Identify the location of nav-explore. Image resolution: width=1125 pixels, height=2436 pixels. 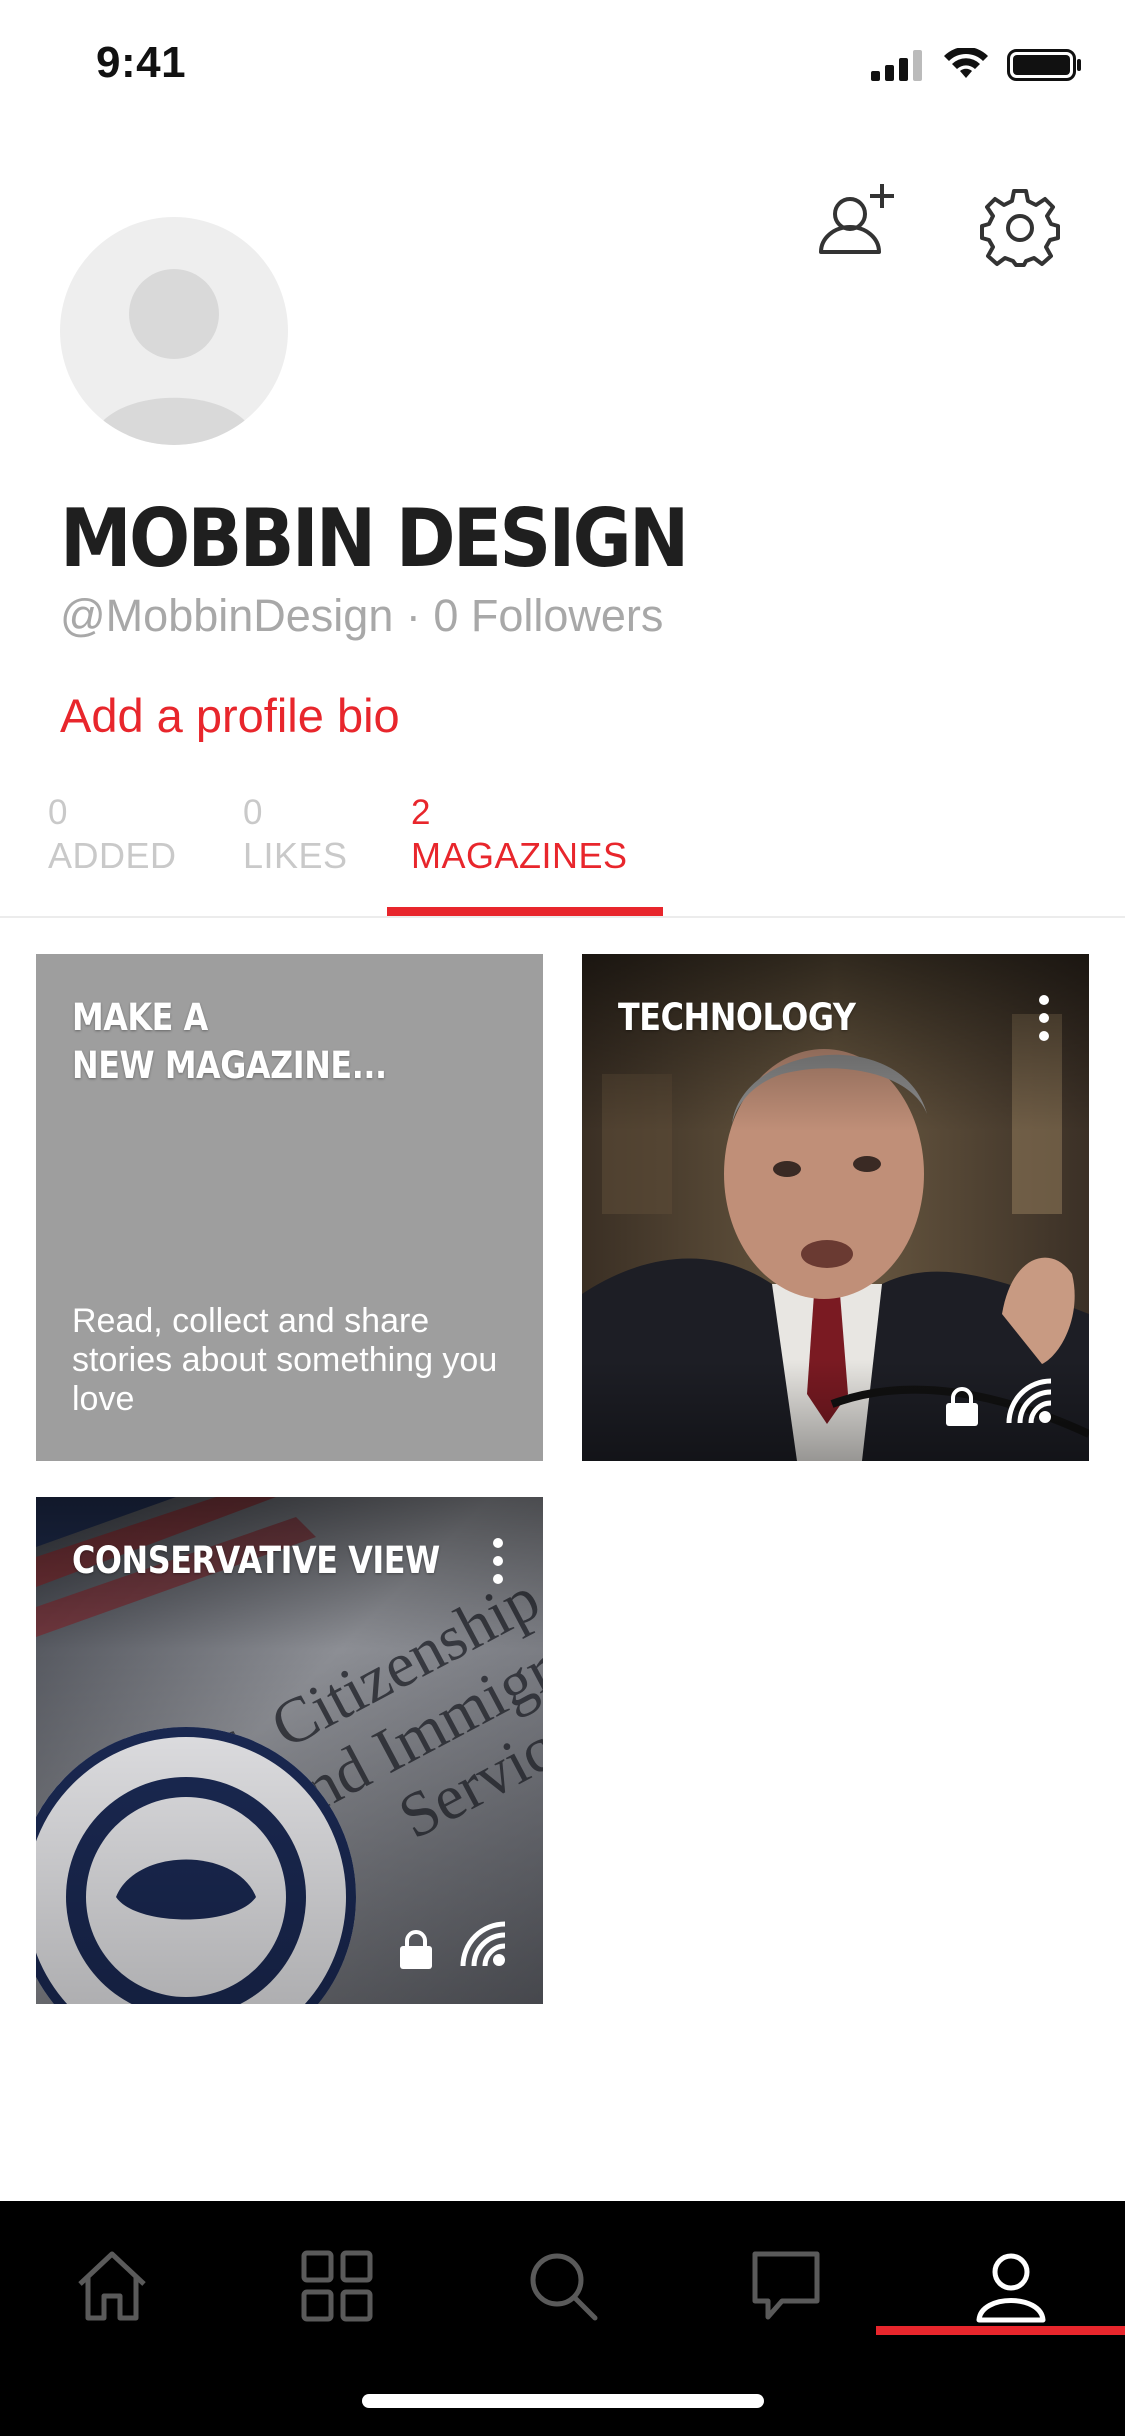
(337, 2286).